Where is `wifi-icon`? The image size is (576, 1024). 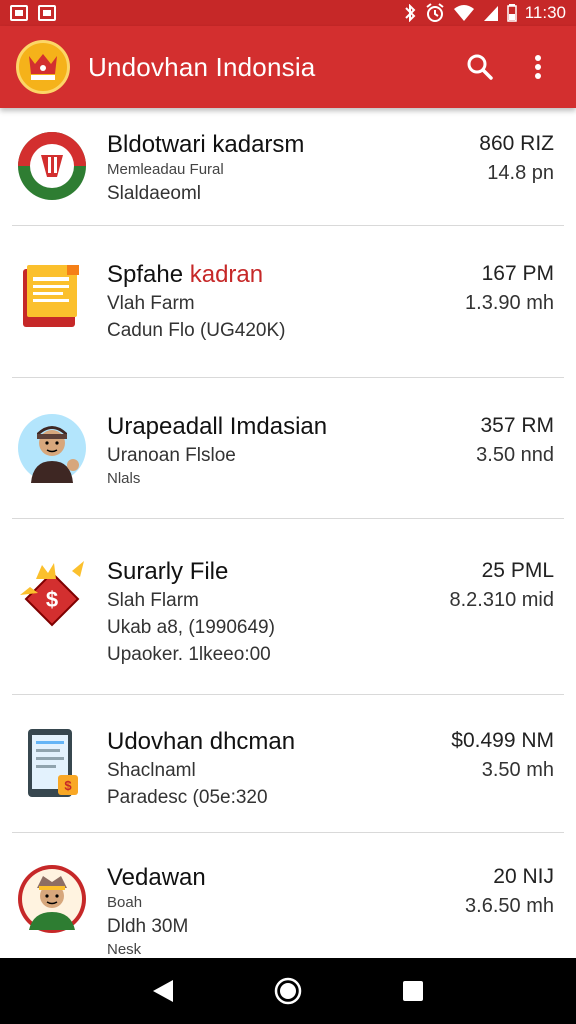
wifi-icon is located at coordinates (463, 13).